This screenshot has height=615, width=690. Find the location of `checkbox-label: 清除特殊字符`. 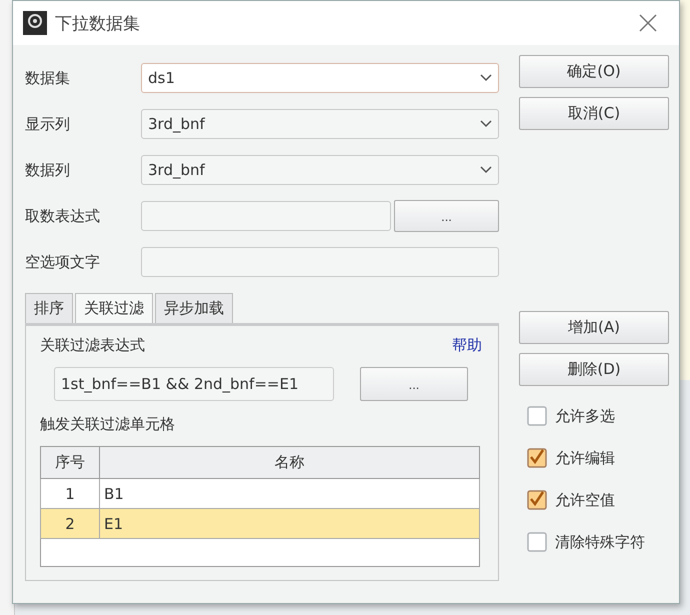

checkbox-label: 清除特殊字符 is located at coordinates (600, 542).